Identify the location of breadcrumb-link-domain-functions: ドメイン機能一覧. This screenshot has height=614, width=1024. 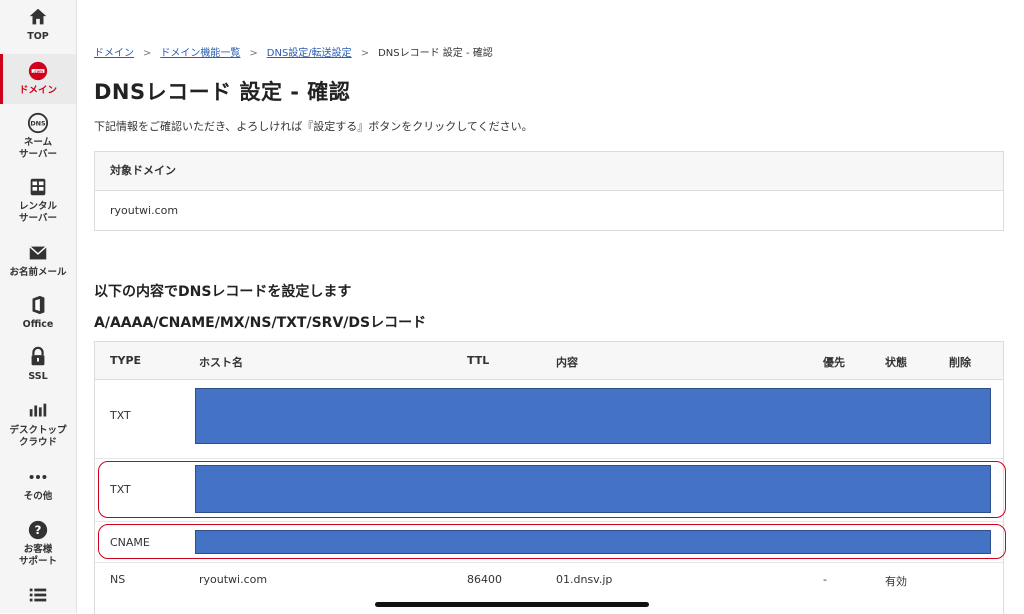
(200, 53).